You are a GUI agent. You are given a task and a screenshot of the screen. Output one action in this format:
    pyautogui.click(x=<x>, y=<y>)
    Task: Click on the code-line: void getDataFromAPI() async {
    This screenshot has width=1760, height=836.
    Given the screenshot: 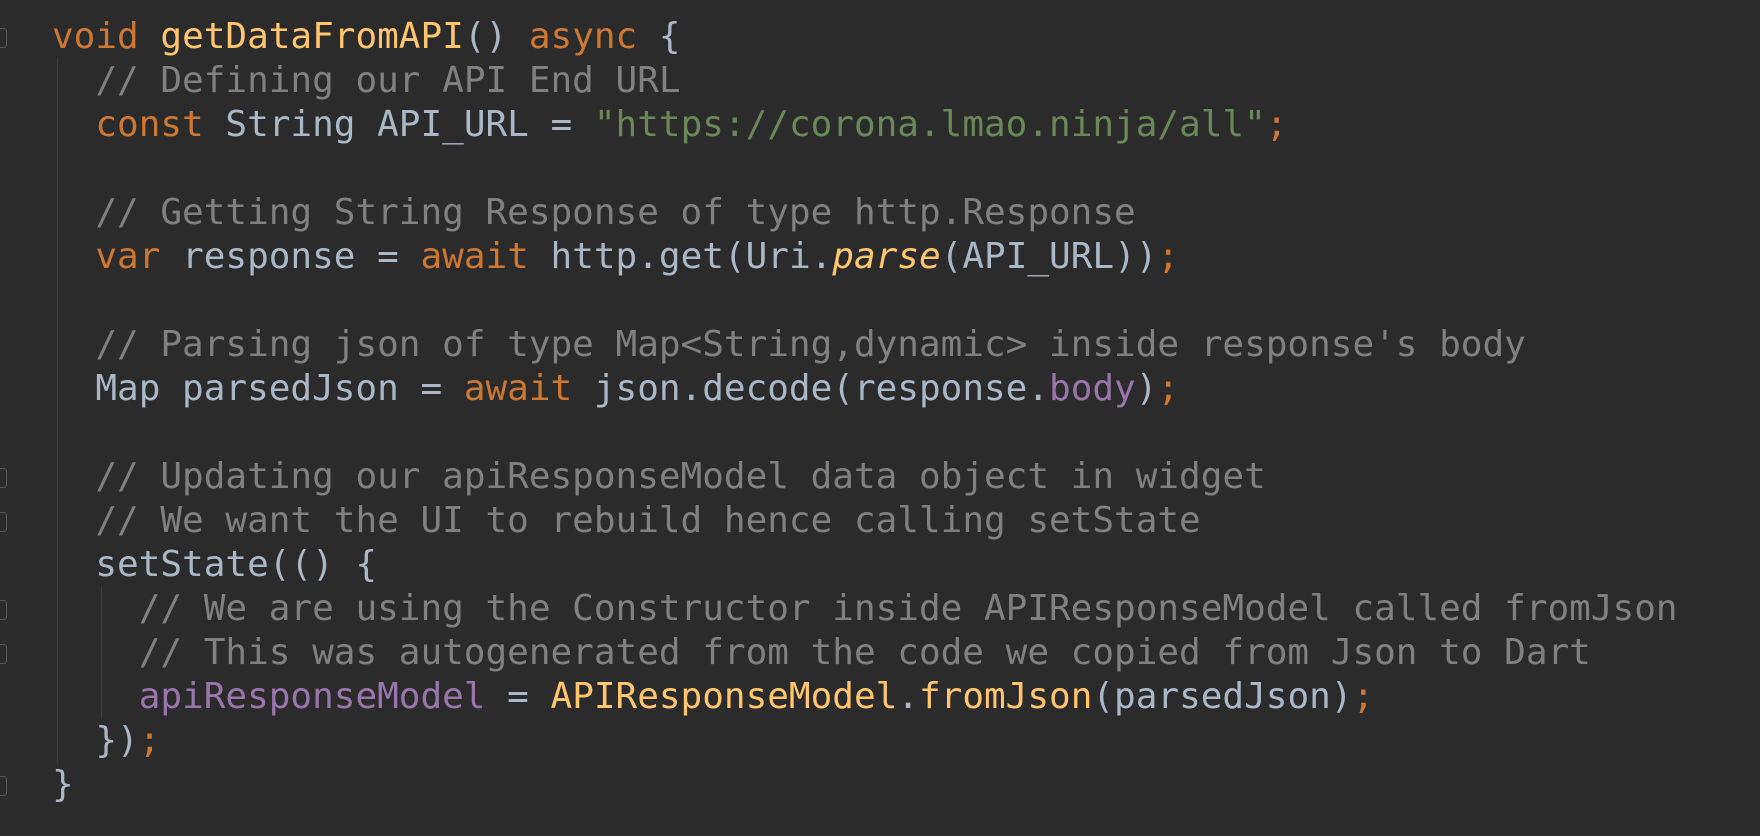 What is the action you would take?
    pyautogui.click(x=865, y=37)
    